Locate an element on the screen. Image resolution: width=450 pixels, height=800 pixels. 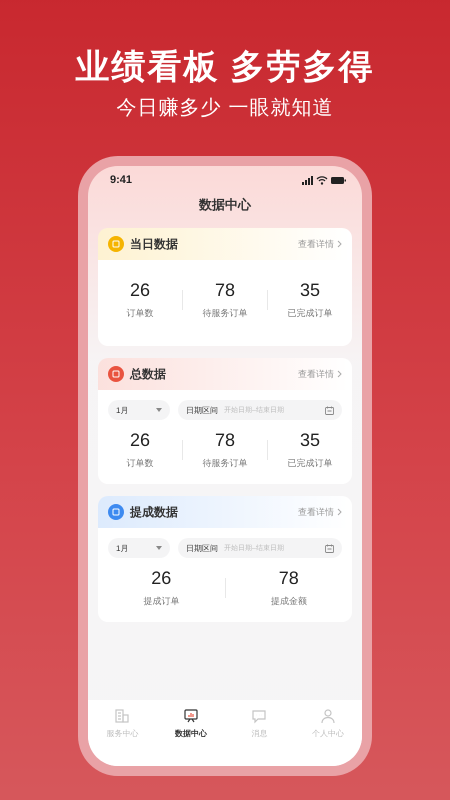
status-icons-drawing is located at coordinates (324, 180).